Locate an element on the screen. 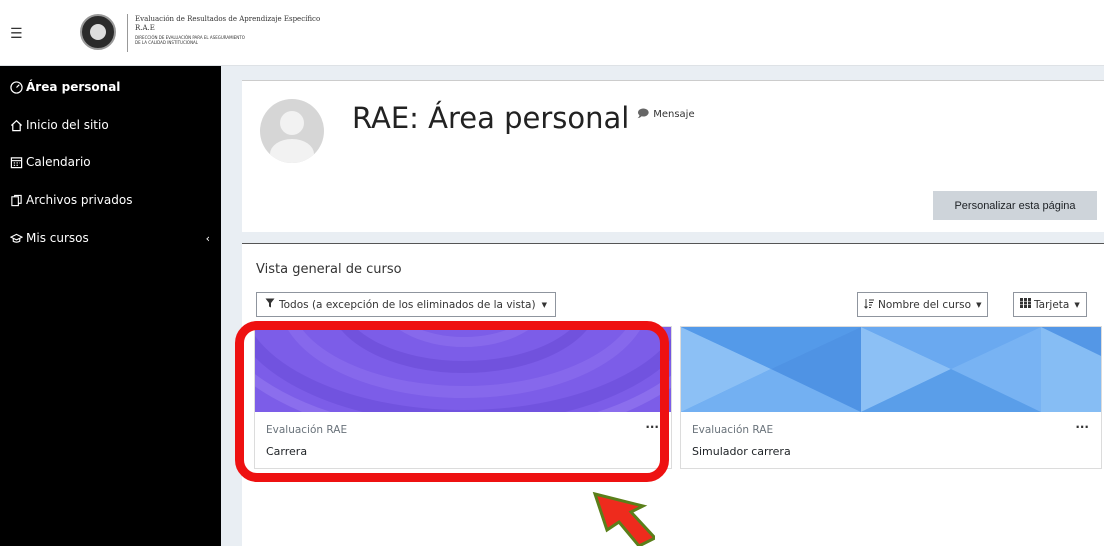 This screenshot has height=546, width=1104. course-card-image is located at coordinates (891, 369).